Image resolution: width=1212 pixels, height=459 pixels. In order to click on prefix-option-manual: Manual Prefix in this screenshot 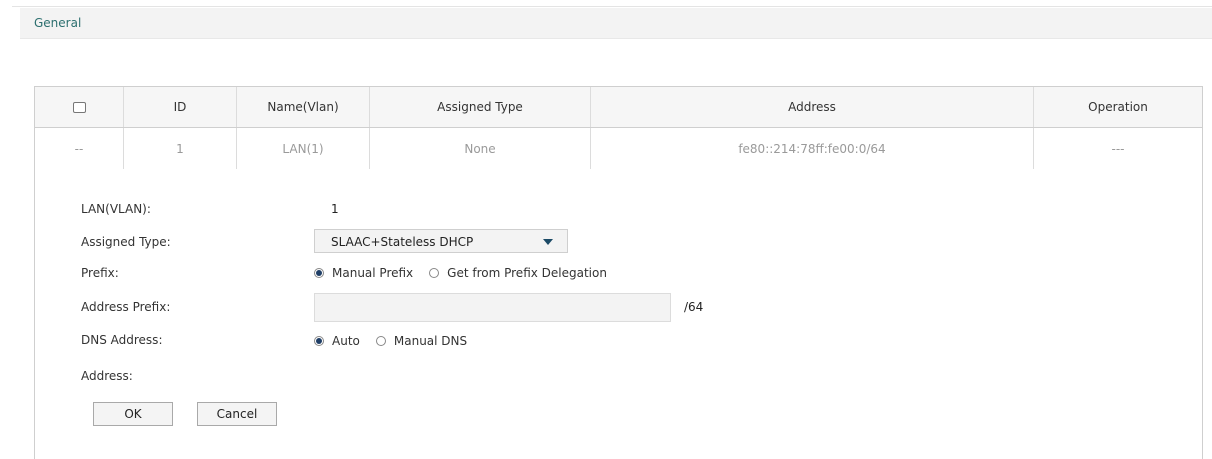, I will do `click(363, 273)`.